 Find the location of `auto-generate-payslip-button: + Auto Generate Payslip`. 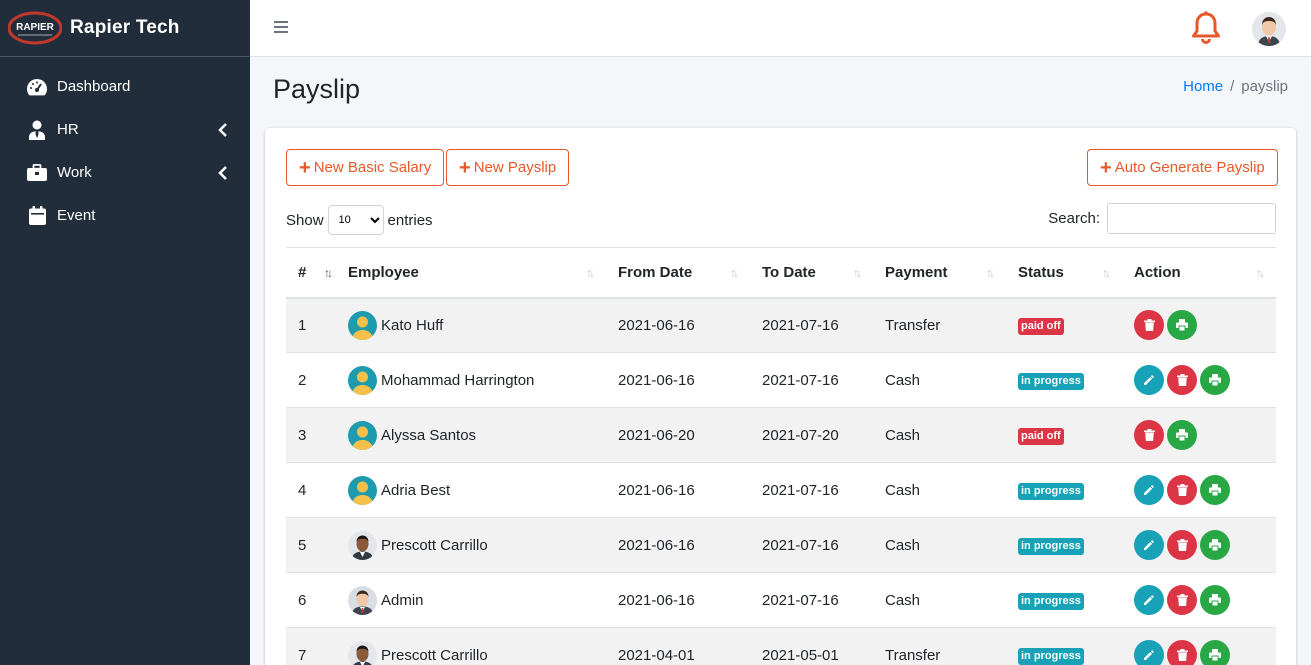

auto-generate-payslip-button: + Auto Generate Payslip is located at coordinates (1182, 167).